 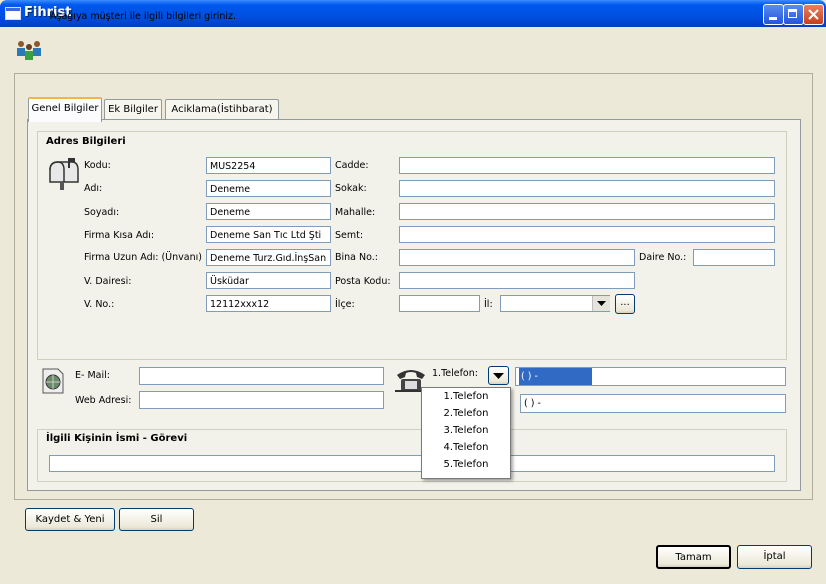 I want to click on ilce-label: İlçe:, so click(x=345, y=304).